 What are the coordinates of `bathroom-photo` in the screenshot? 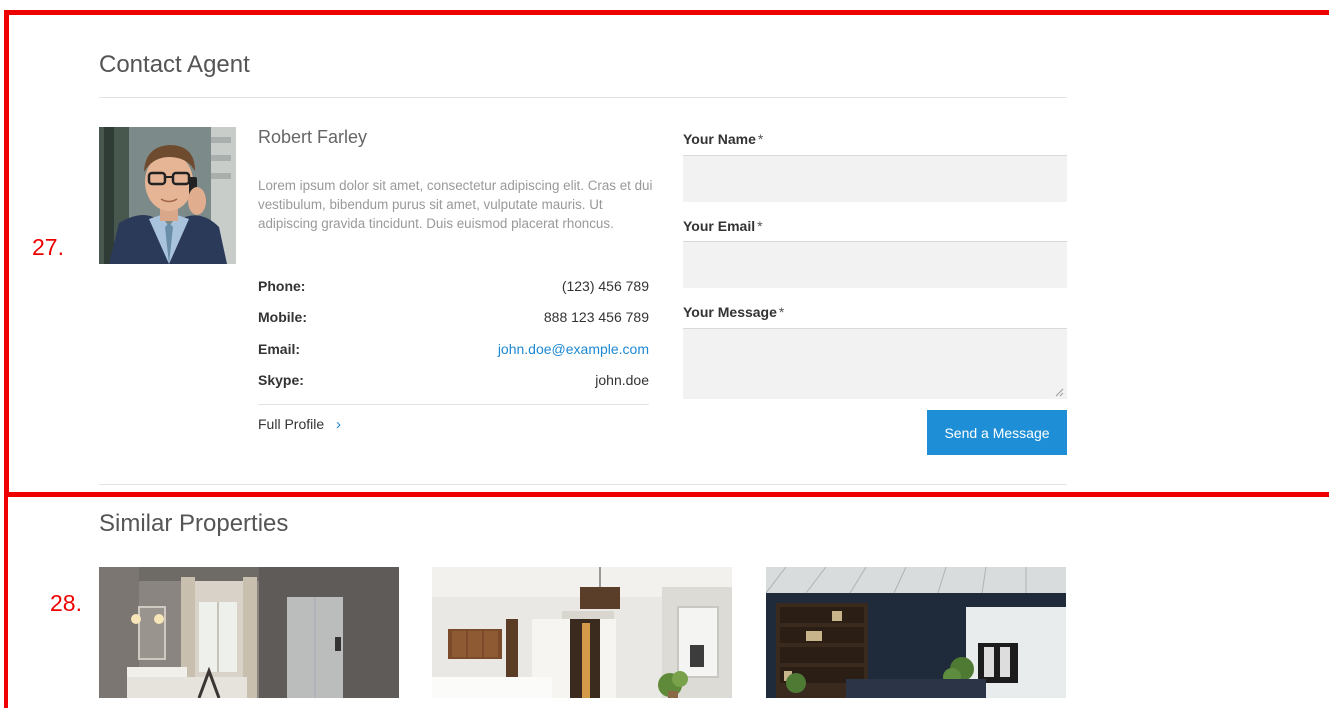 It's located at (249, 632).